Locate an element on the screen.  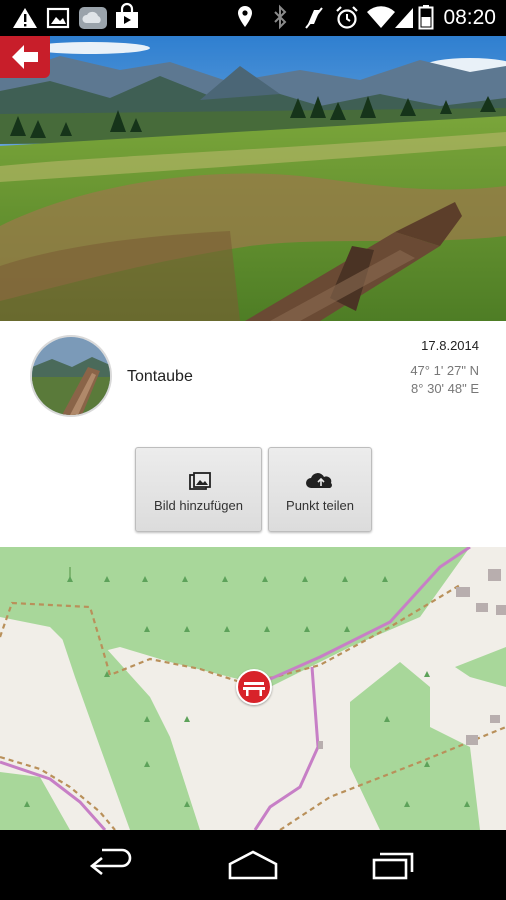
signal-icon is located at coordinates (404, 18).